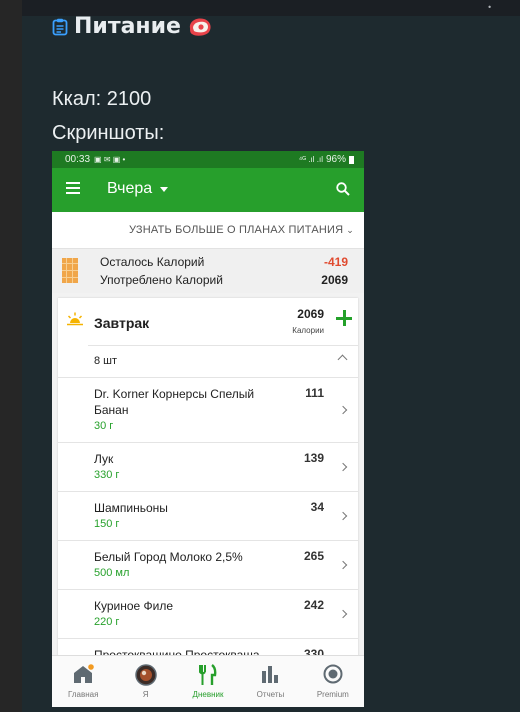 The height and width of the screenshot is (712, 520). I want to click on diary-icon, so click(208, 674).